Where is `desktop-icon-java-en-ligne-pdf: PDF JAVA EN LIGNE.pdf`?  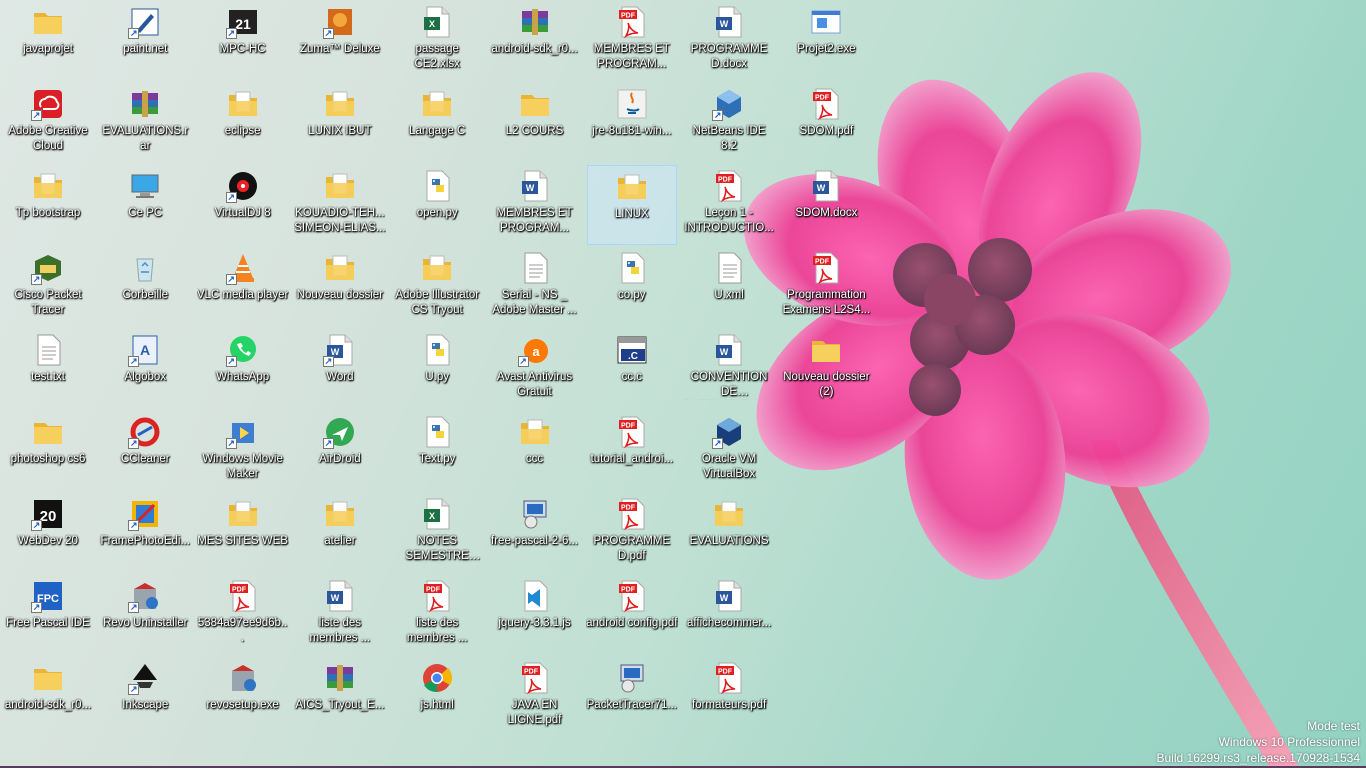 desktop-icon-java-en-ligne-pdf: PDF JAVA EN LIGNE.pdf is located at coordinates (535, 697).